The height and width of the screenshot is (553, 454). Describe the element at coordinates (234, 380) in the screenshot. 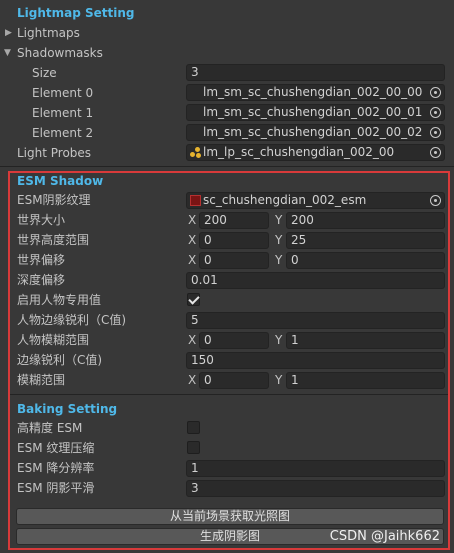

I see `blur-range-x-input: 0` at that location.